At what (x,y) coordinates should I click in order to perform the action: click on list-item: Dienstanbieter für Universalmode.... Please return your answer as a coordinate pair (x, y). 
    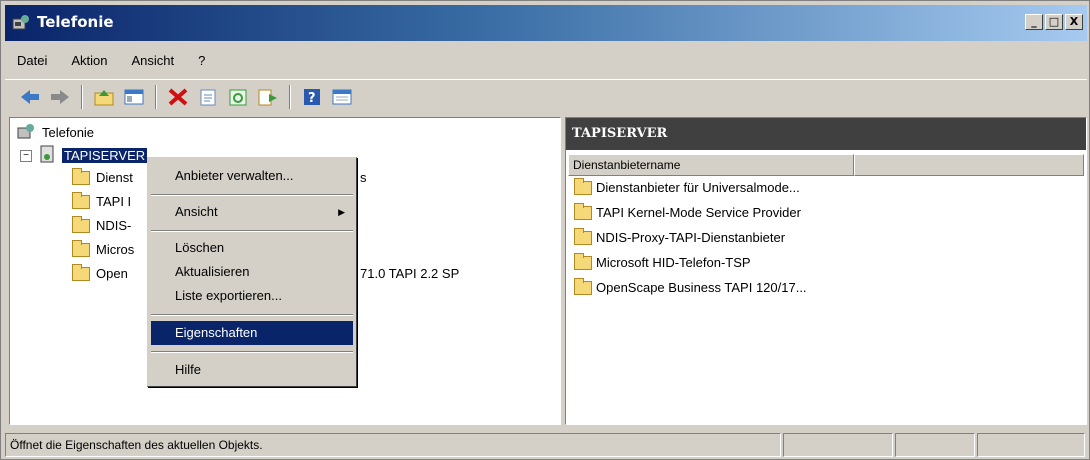
    Looking at the image, I should click on (687, 186).